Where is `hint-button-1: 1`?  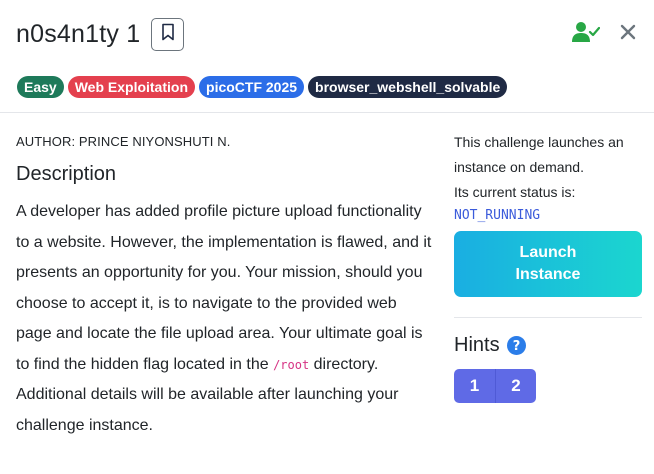
hint-button-1: 1 is located at coordinates (474, 386).